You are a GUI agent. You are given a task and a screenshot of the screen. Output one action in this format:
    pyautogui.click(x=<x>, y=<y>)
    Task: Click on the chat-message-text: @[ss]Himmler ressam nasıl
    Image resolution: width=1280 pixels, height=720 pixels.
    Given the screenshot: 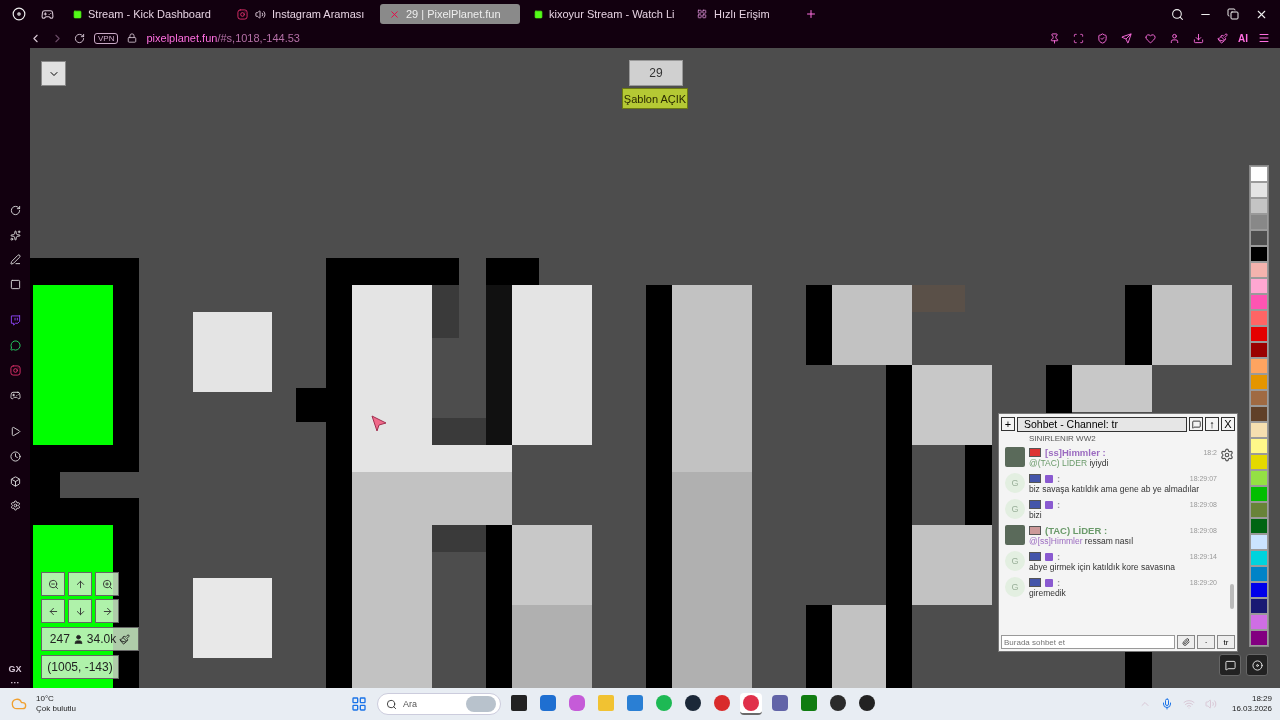 What is the action you would take?
    pyautogui.click(x=1082, y=541)
    